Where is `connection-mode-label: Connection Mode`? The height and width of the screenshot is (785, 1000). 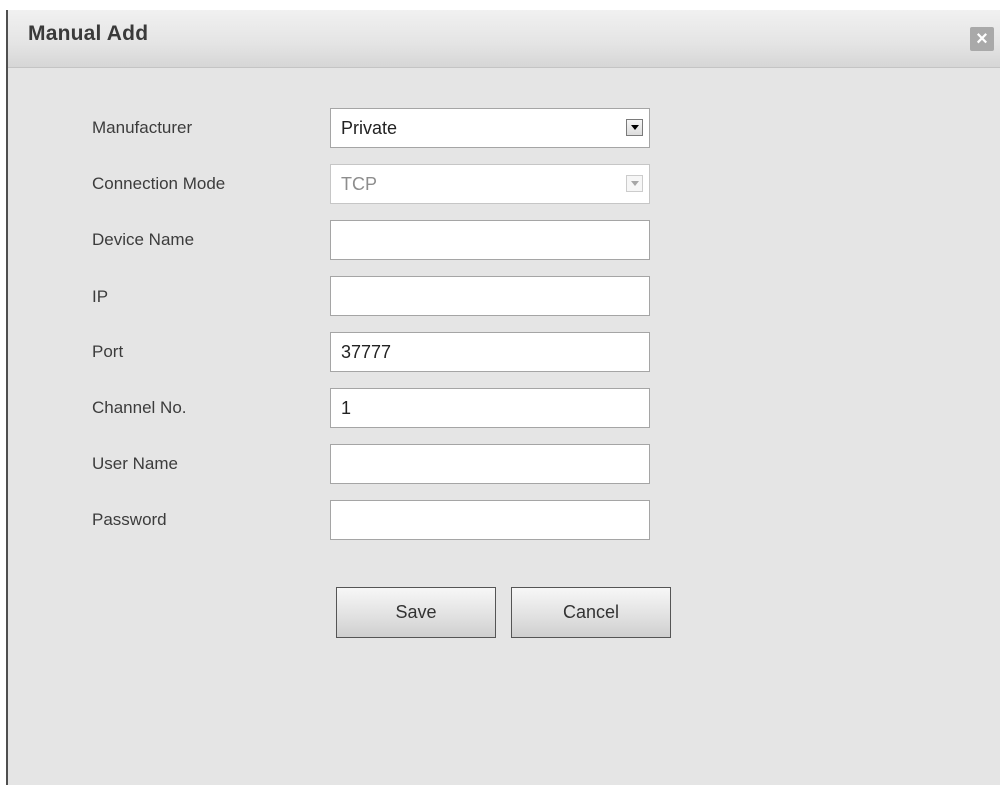 connection-mode-label: Connection Mode is located at coordinates (159, 183).